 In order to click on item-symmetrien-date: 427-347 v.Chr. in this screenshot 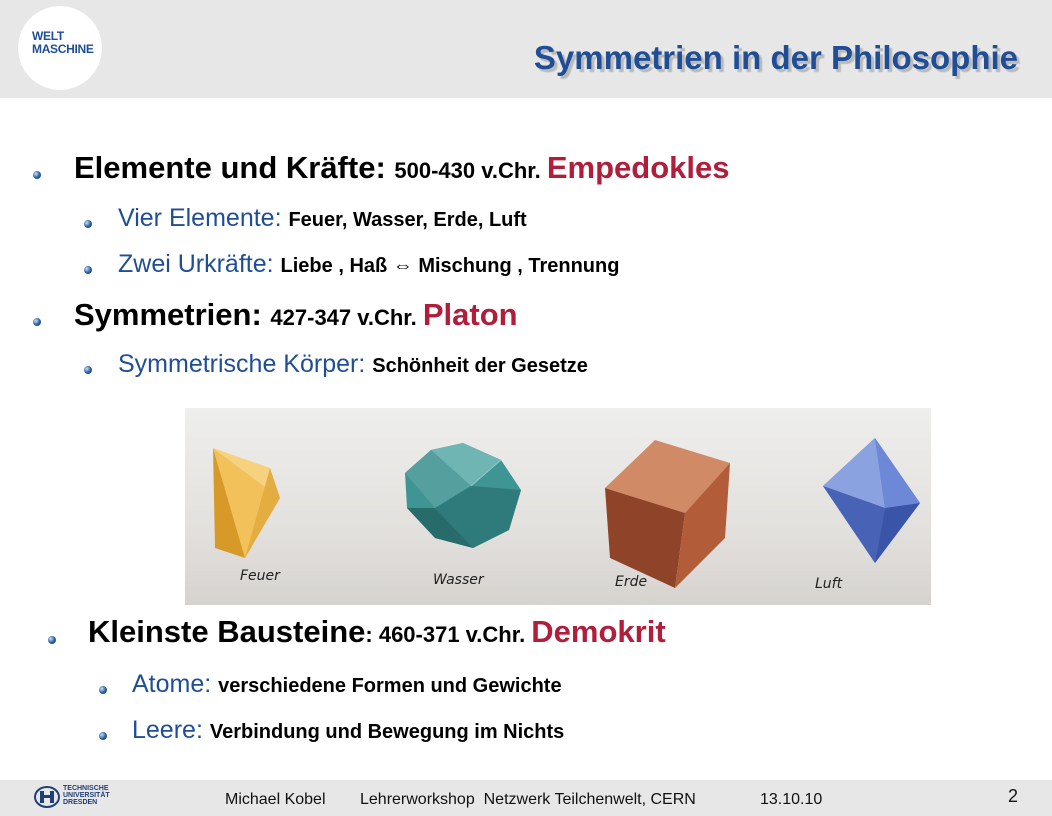, I will do `click(346, 317)`.